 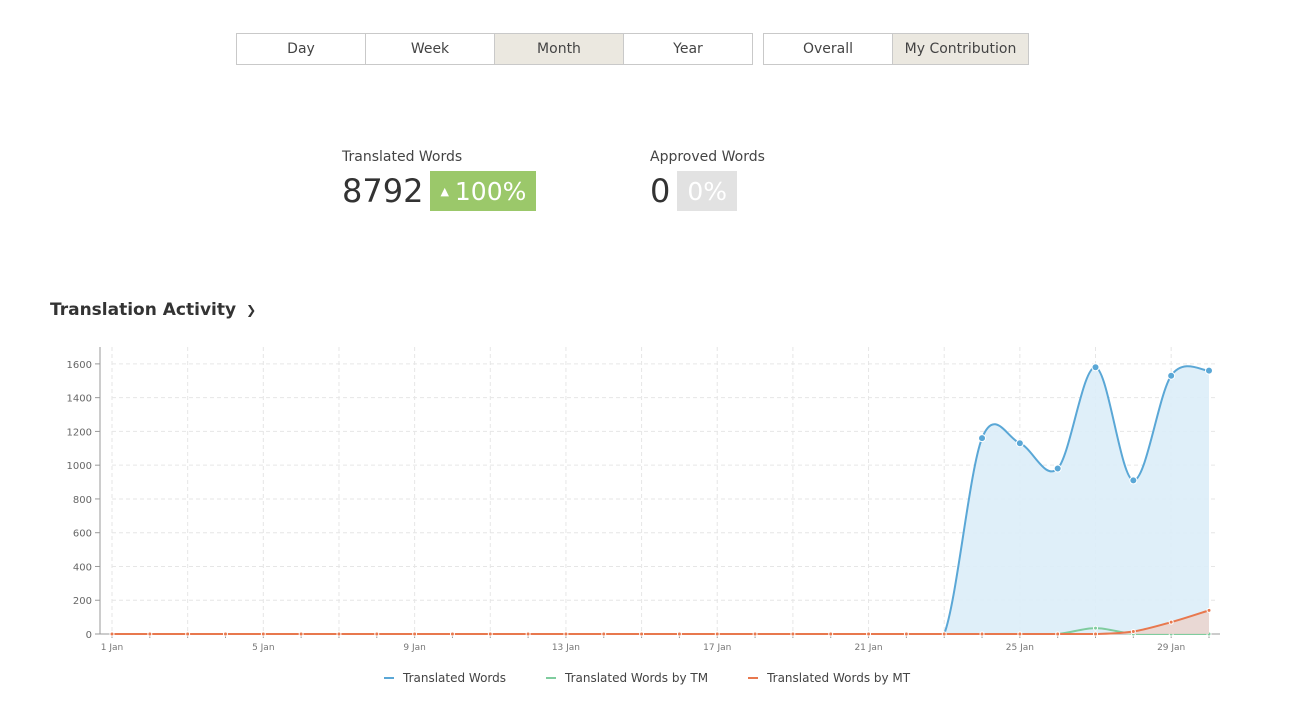 I want to click on x-tick-label: 17 Jan, so click(x=717, y=648).